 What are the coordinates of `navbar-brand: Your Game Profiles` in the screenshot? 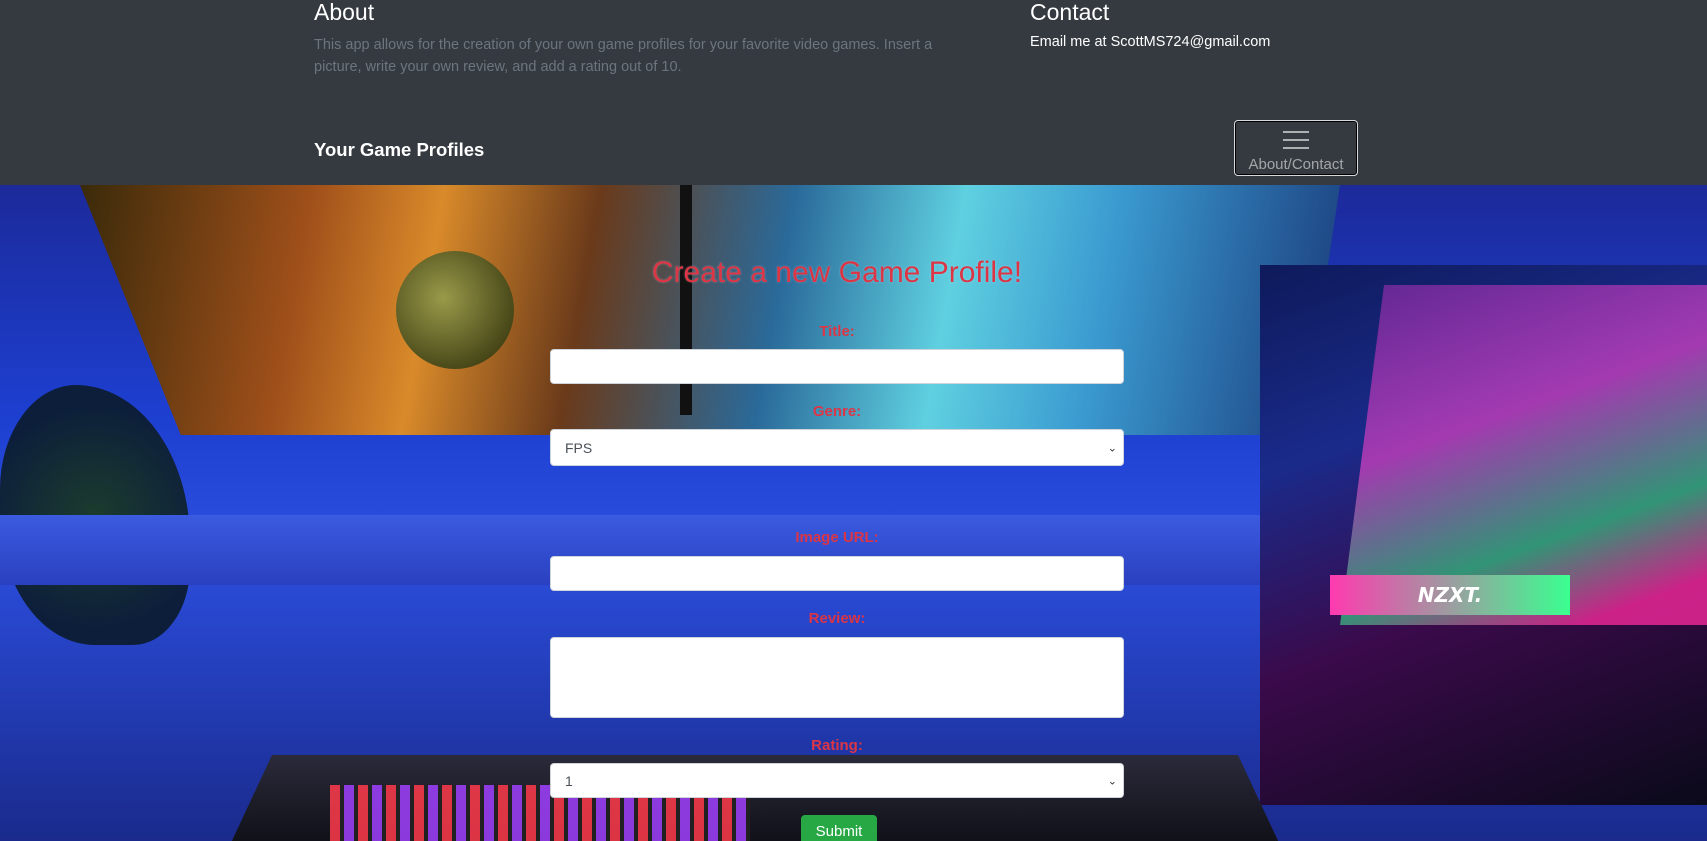 It's located at (399, 150).